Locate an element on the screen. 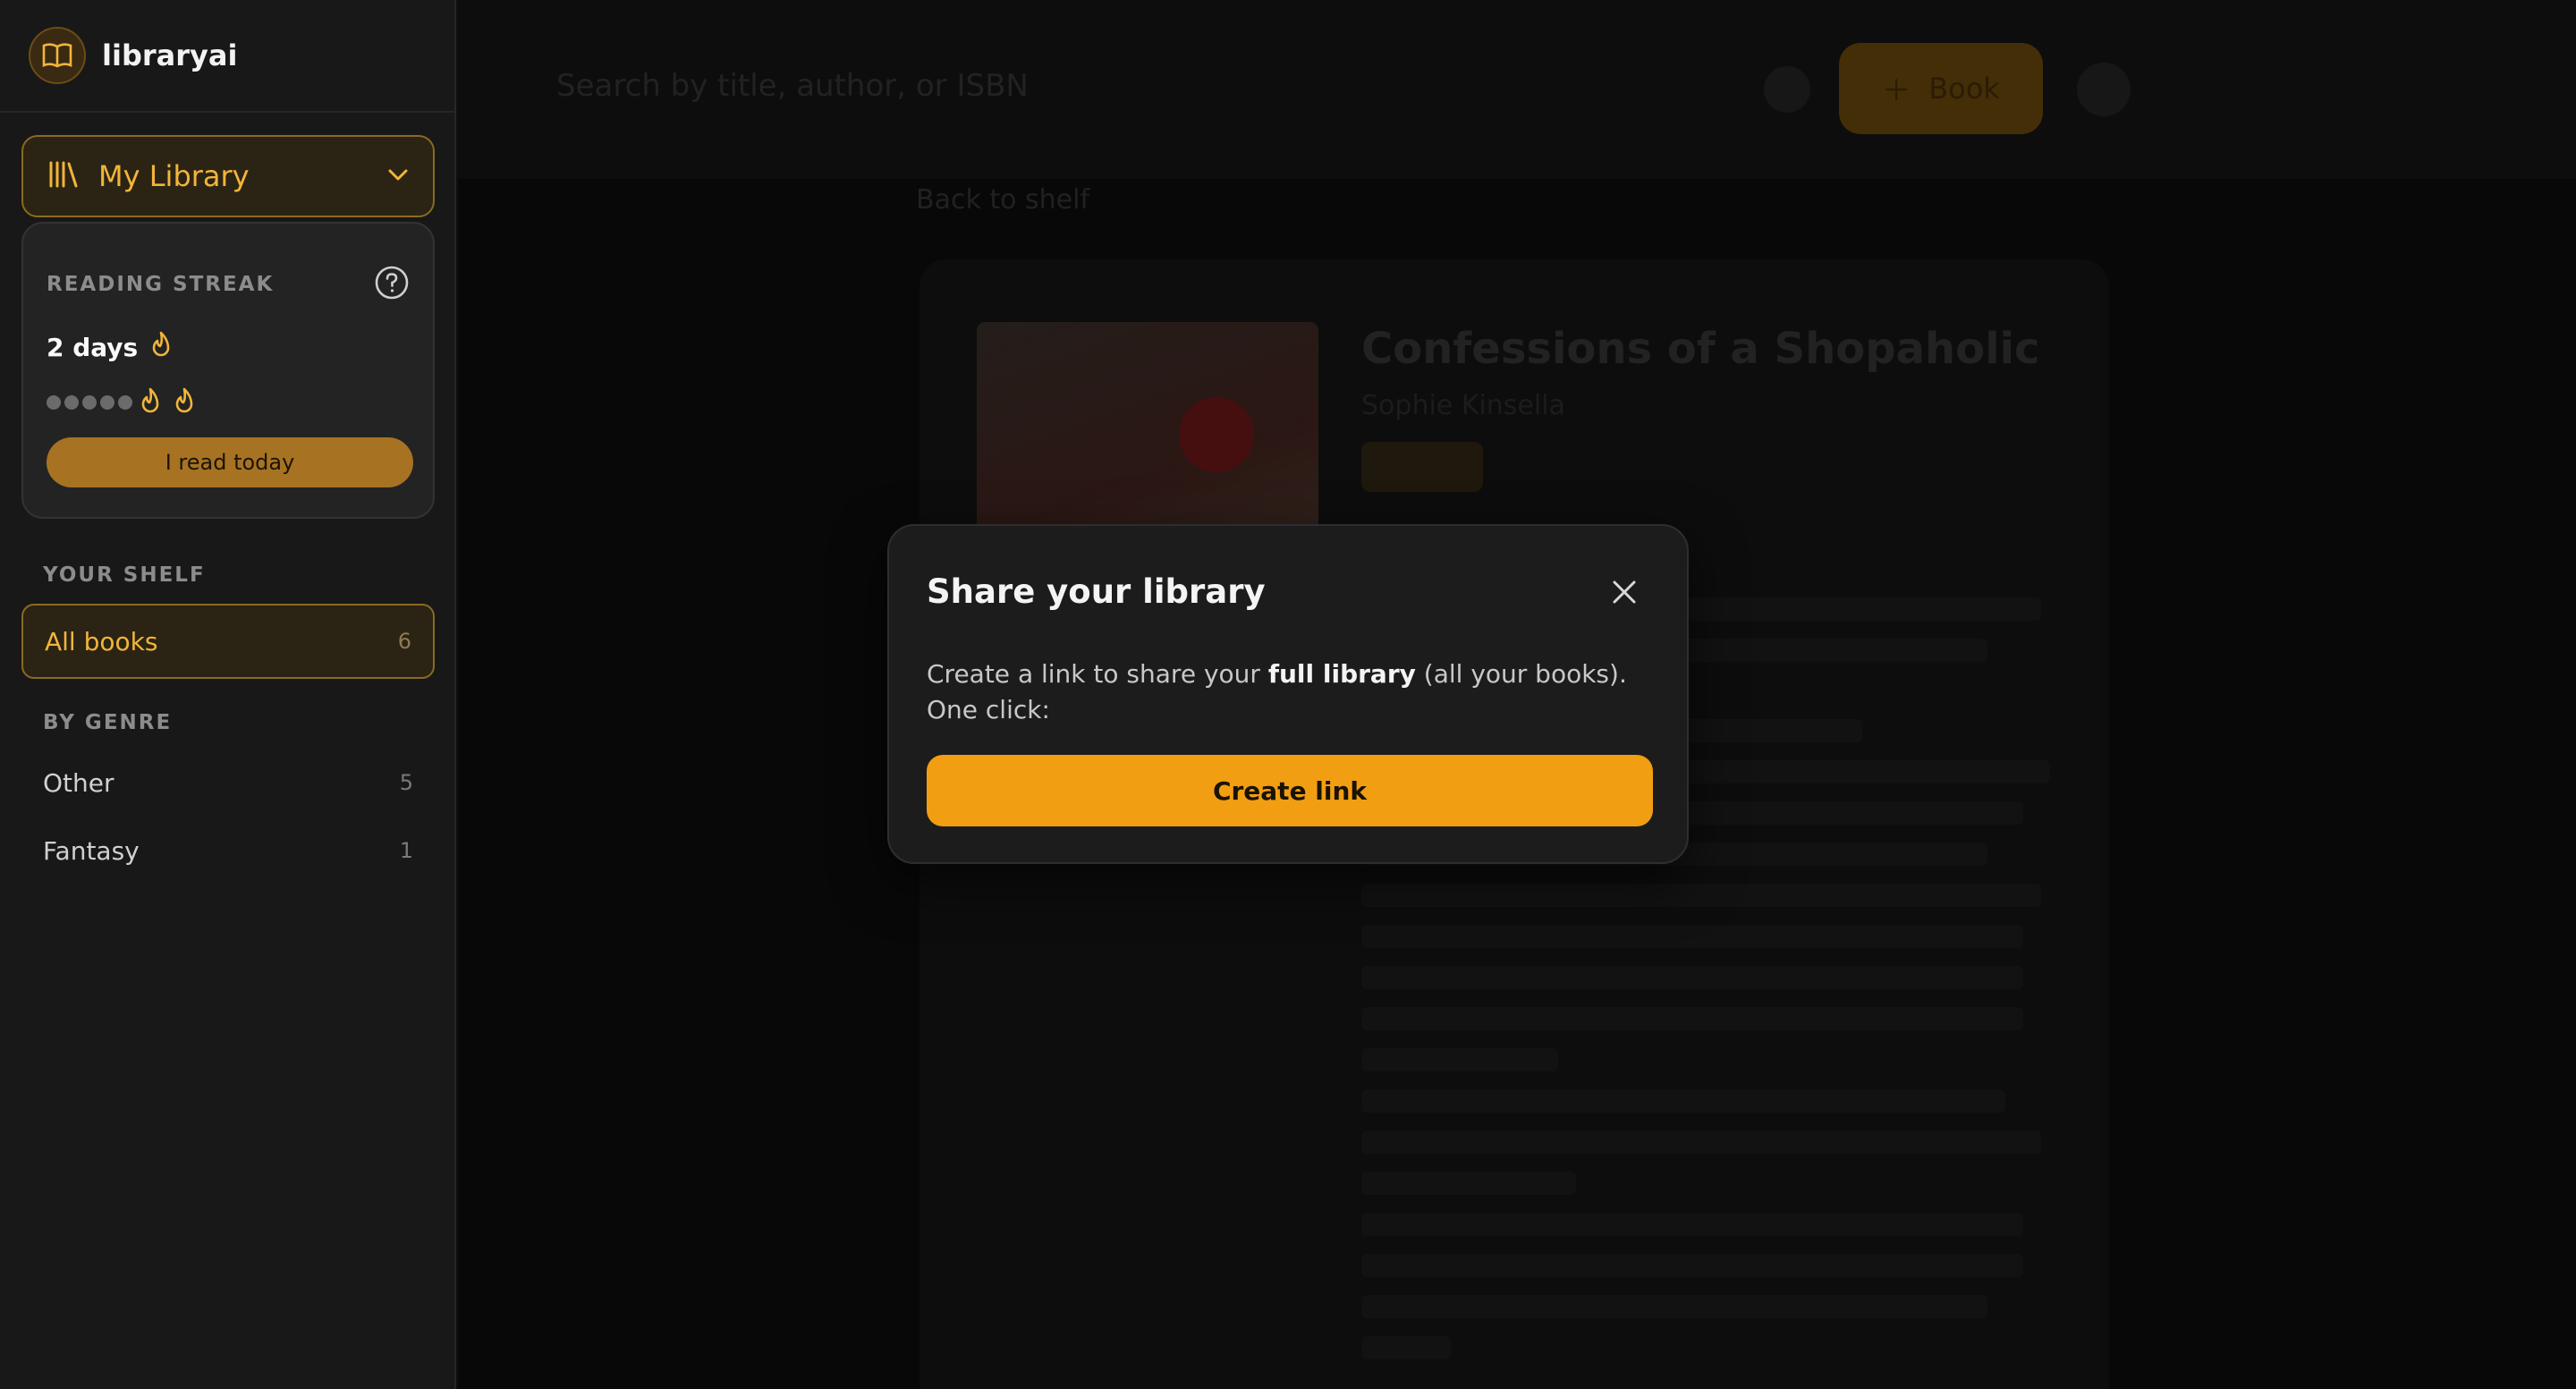 Image resolution: width=2576 pixels, height=1389 pixels. create-link-button: Create link is located at coordinates (1290, 790).